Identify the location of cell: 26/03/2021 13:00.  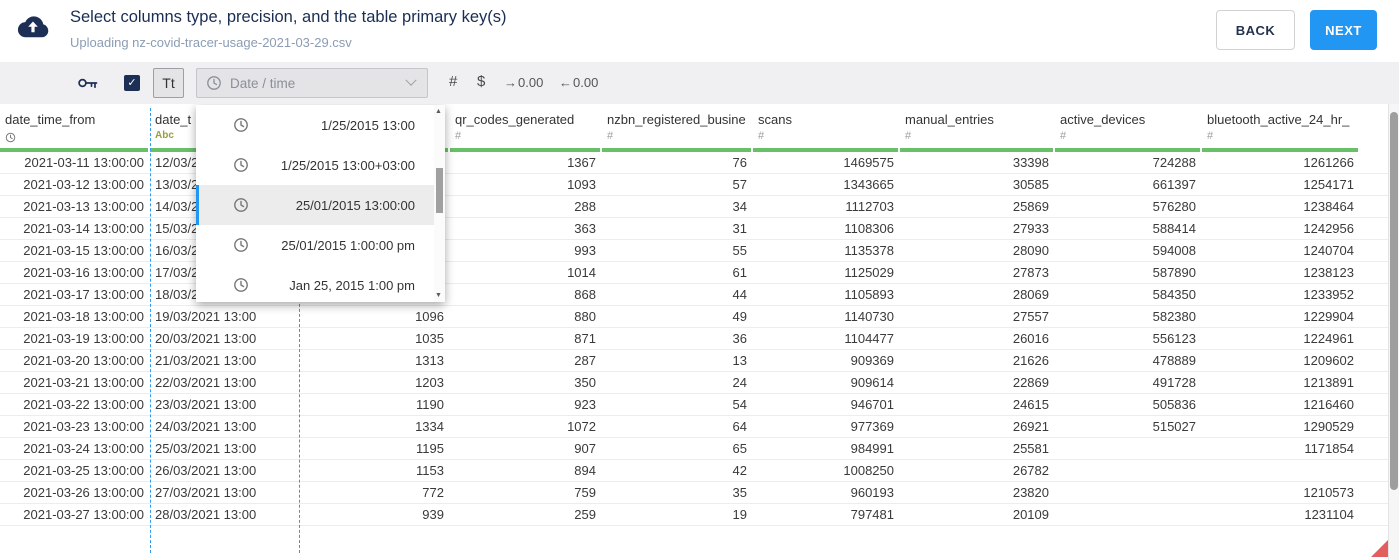
(206, 470).